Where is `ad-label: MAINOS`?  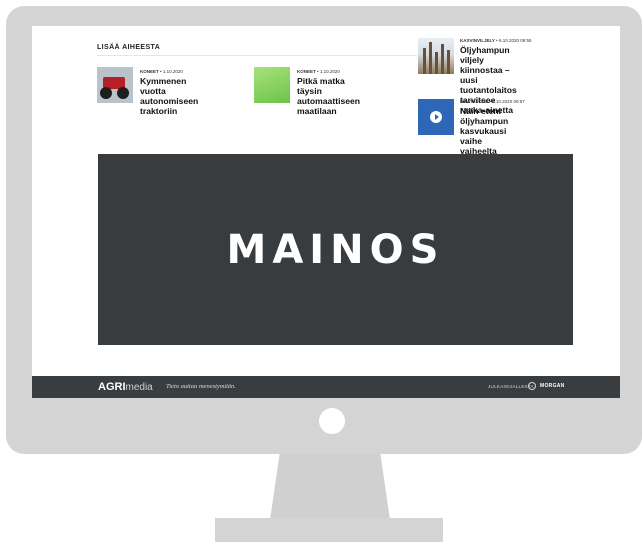
ad-label: MAINOS is located at coordinates (335, 249).